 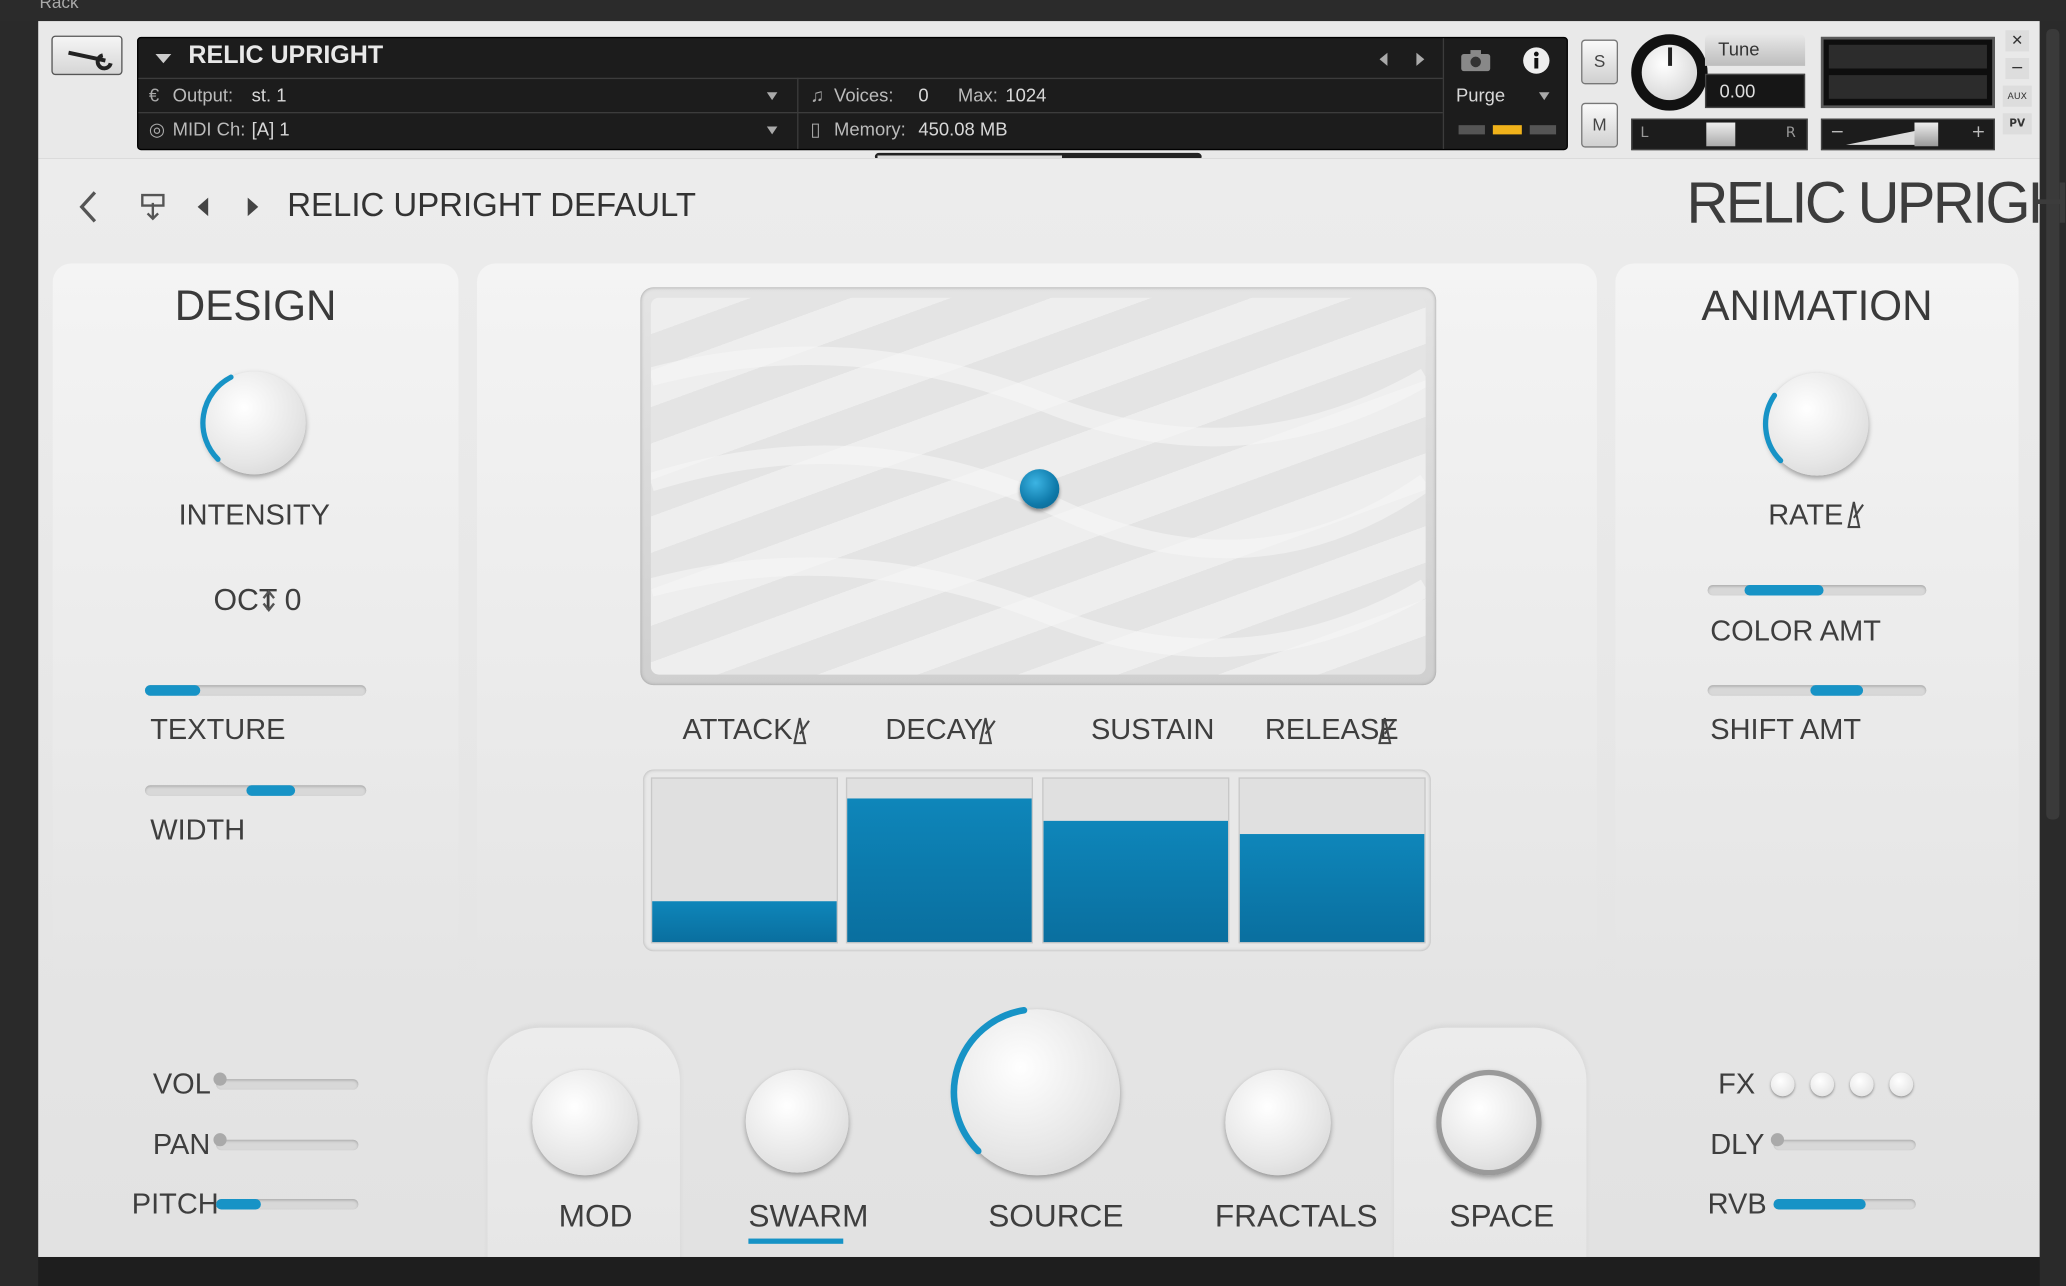 I want to click on midi-value: [A] 1, so click(x=271, y=129).